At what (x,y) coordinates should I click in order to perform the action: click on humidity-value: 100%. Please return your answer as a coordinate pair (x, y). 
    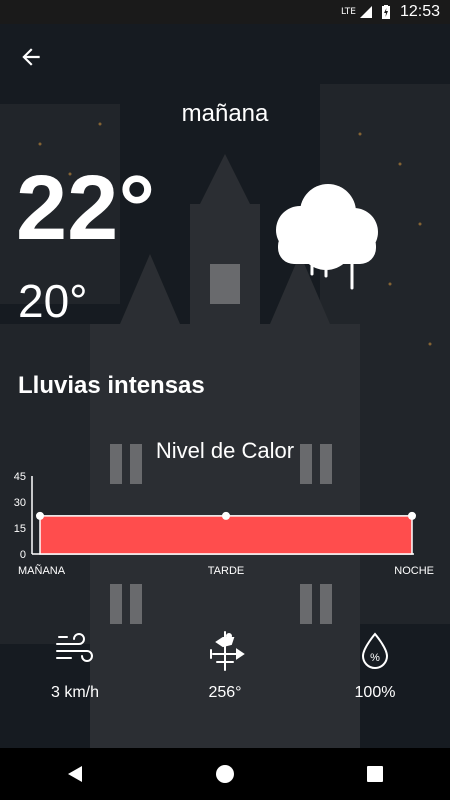
    Looking at the image, I should click on (375, 692).